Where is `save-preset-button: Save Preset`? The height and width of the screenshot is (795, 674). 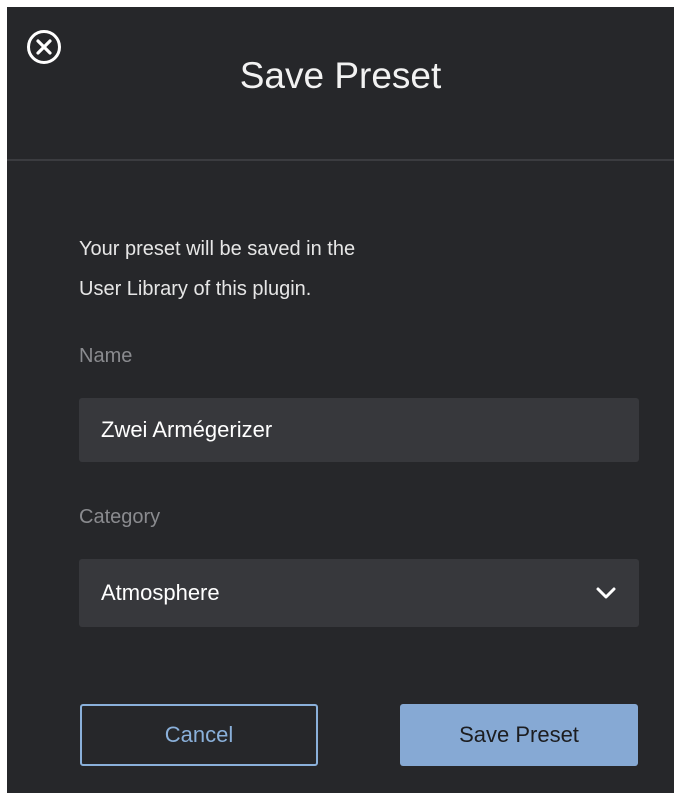
save-preset-button: Save Preset is located at coordinates (519, 735).